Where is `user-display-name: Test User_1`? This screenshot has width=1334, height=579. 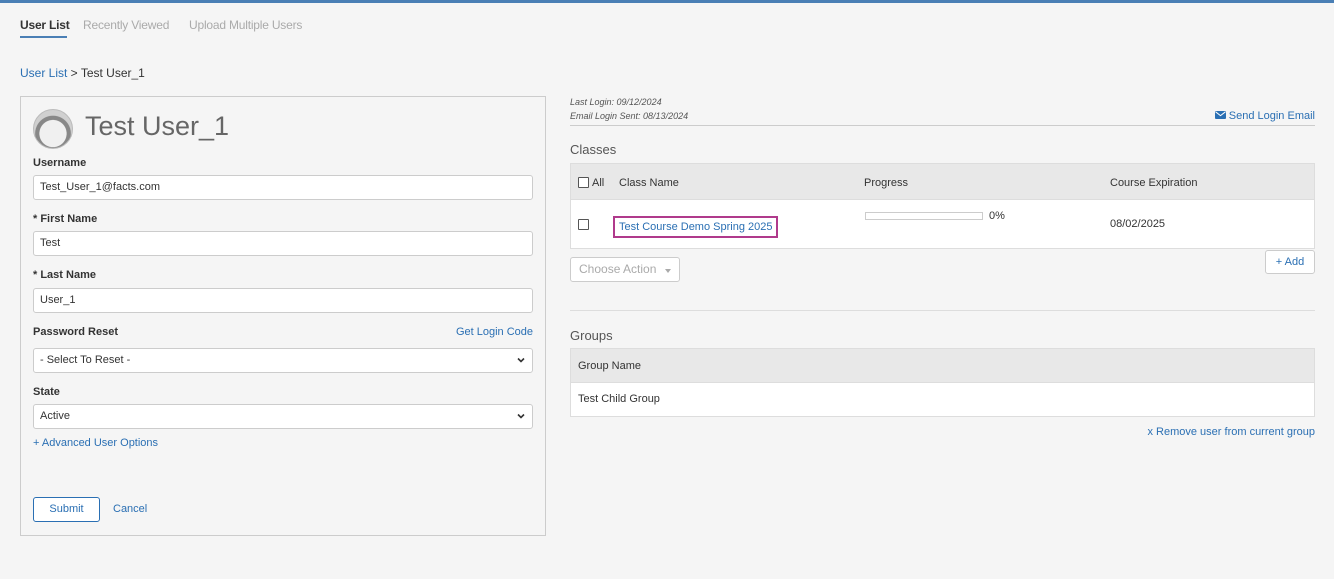 user-display-name: Test User_1 is located at coordinates (157, 126).